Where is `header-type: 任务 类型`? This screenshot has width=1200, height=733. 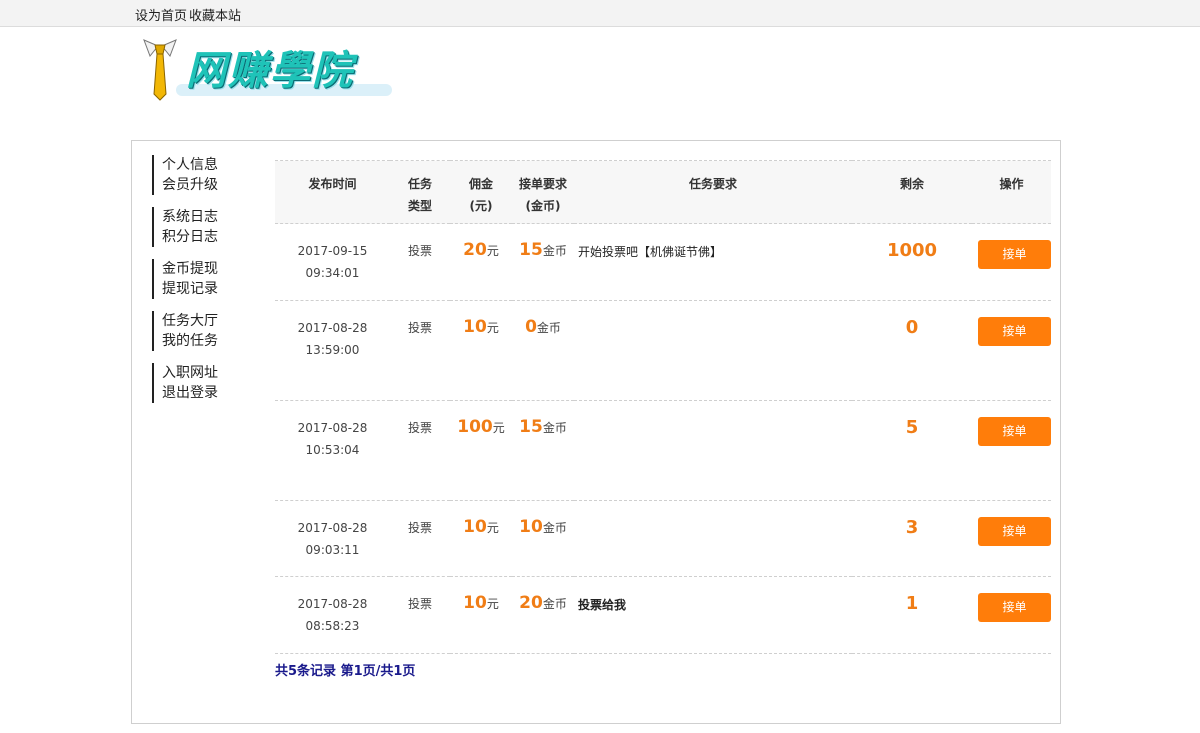 header-type: 任务 类型 is located at coordinates (419, 195).